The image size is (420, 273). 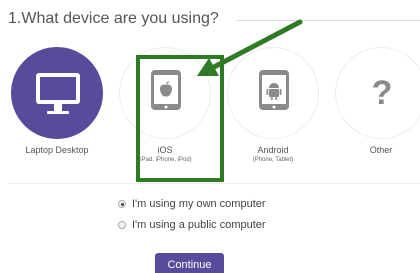 What do you see at coordinates (274, 90) in the screenshot?
I see `android-tablet-icon` at bounding box center [274, 90].